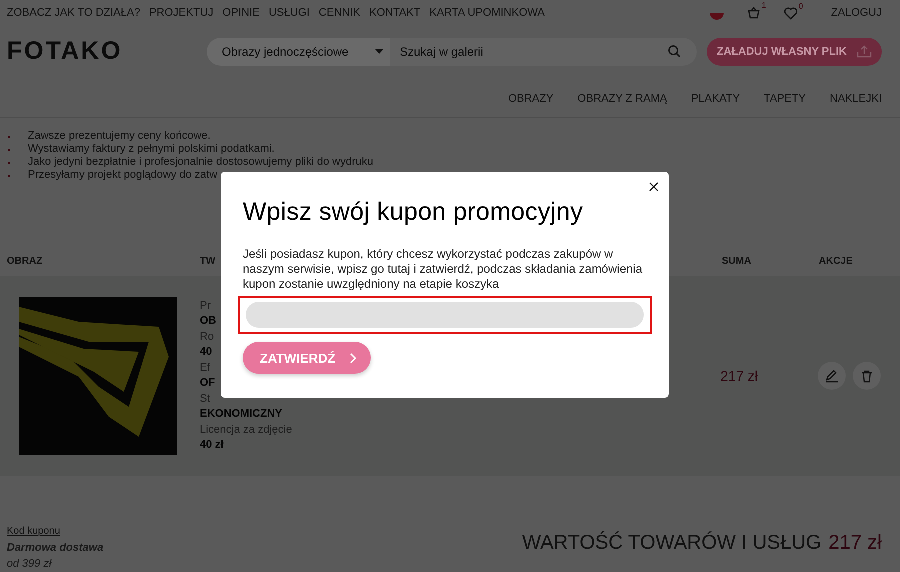 The width and height of the screenshot is (900, 572). I want to click on column-header: AKCJE, so click(836, 261).